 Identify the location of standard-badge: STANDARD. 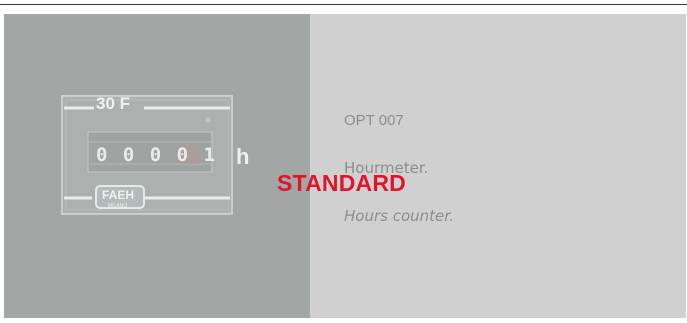
(341, 183).